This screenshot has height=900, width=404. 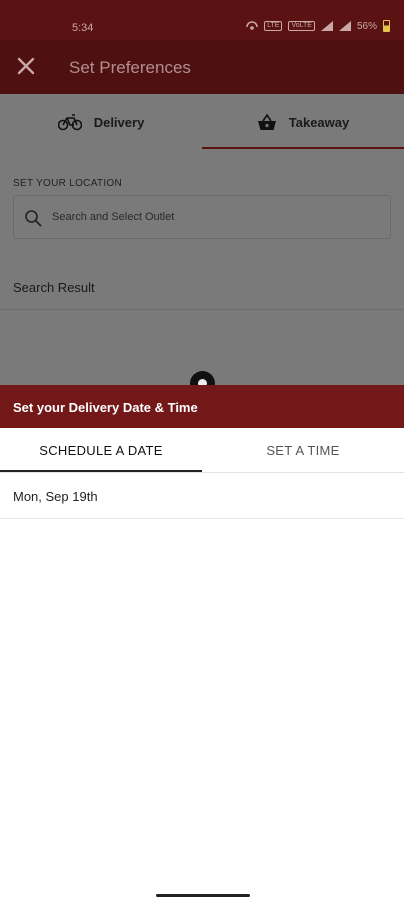 What do you see at coordinates (202, 496) in the screenshot?
I see `date-list-item: Mon, Sep 19th` at bounding box center [202, 496].